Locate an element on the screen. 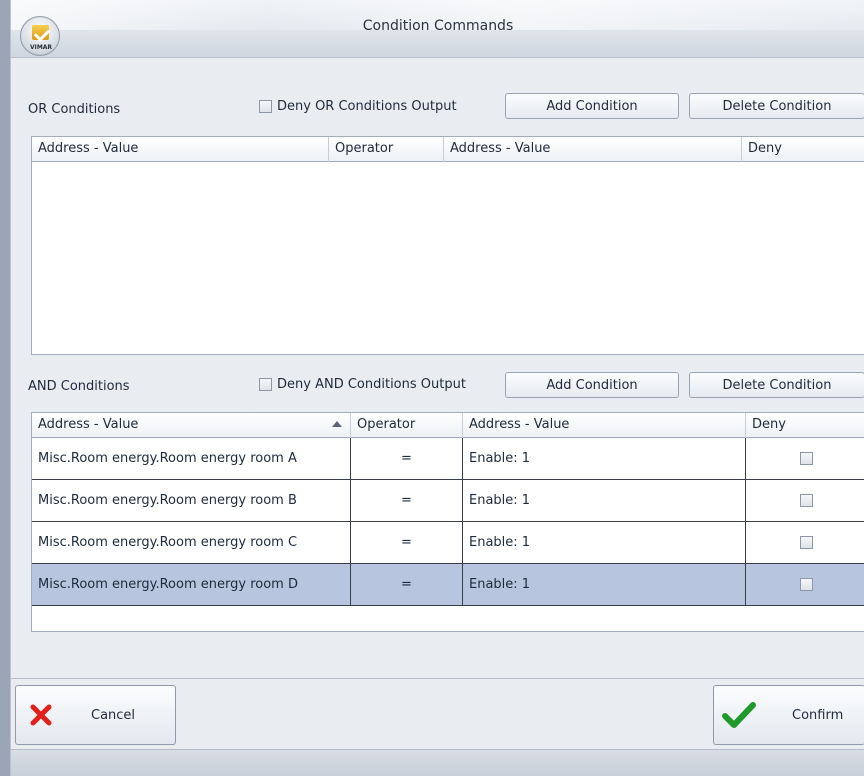 This screenshot has height=776, width=864. footer-divider is located at coordinates (437, 678).